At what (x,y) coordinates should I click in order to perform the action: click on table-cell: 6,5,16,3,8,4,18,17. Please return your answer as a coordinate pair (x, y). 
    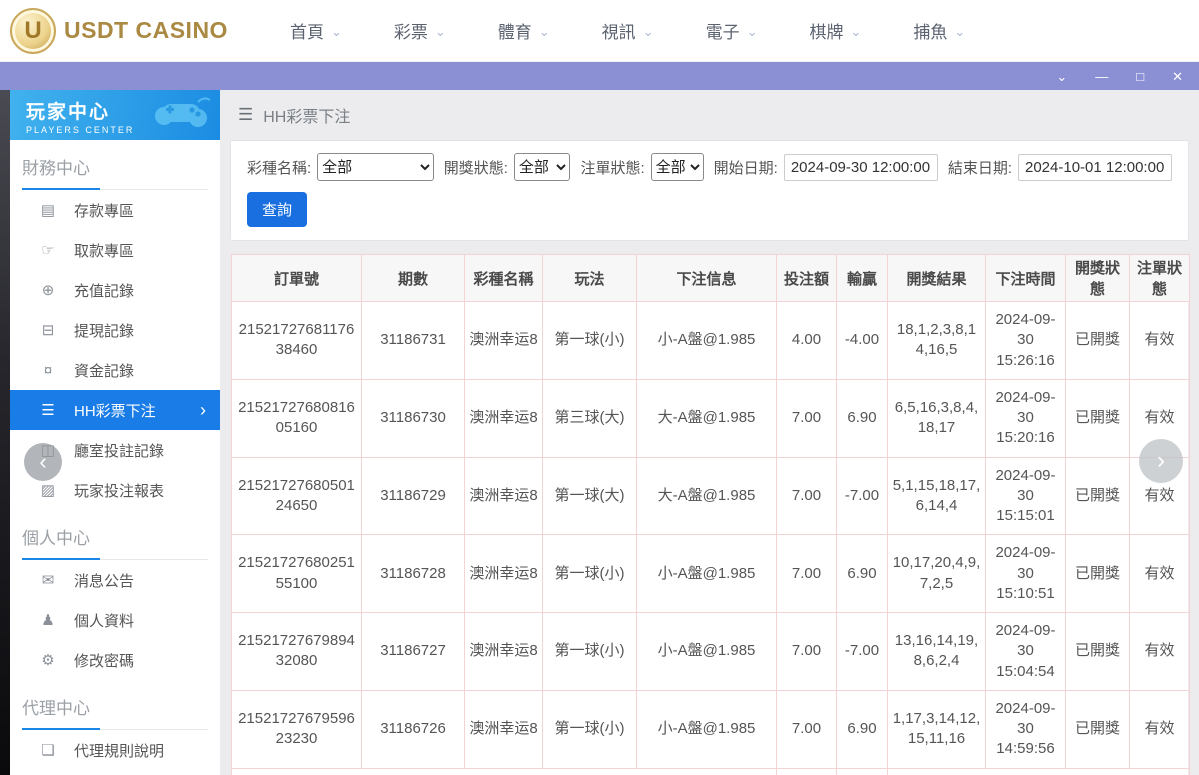
    Looking at the image, I should click on (936, 418).